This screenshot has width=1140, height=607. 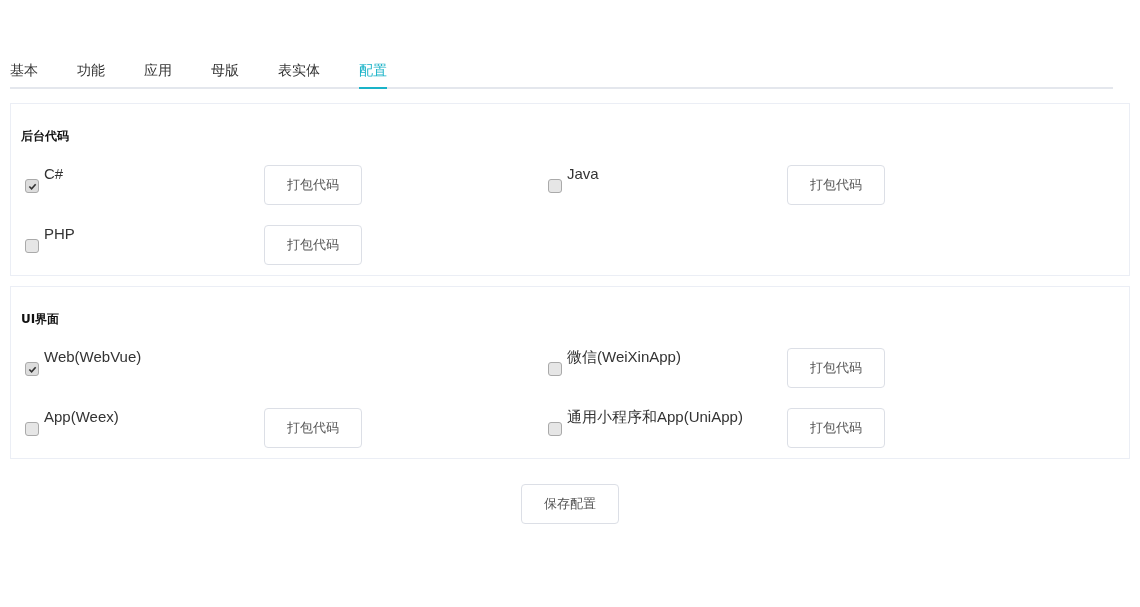 What do you see at coordinates (45, 136) in the screenshot?
I see `section-title: 后台代码` at bounding box center [45, 136].